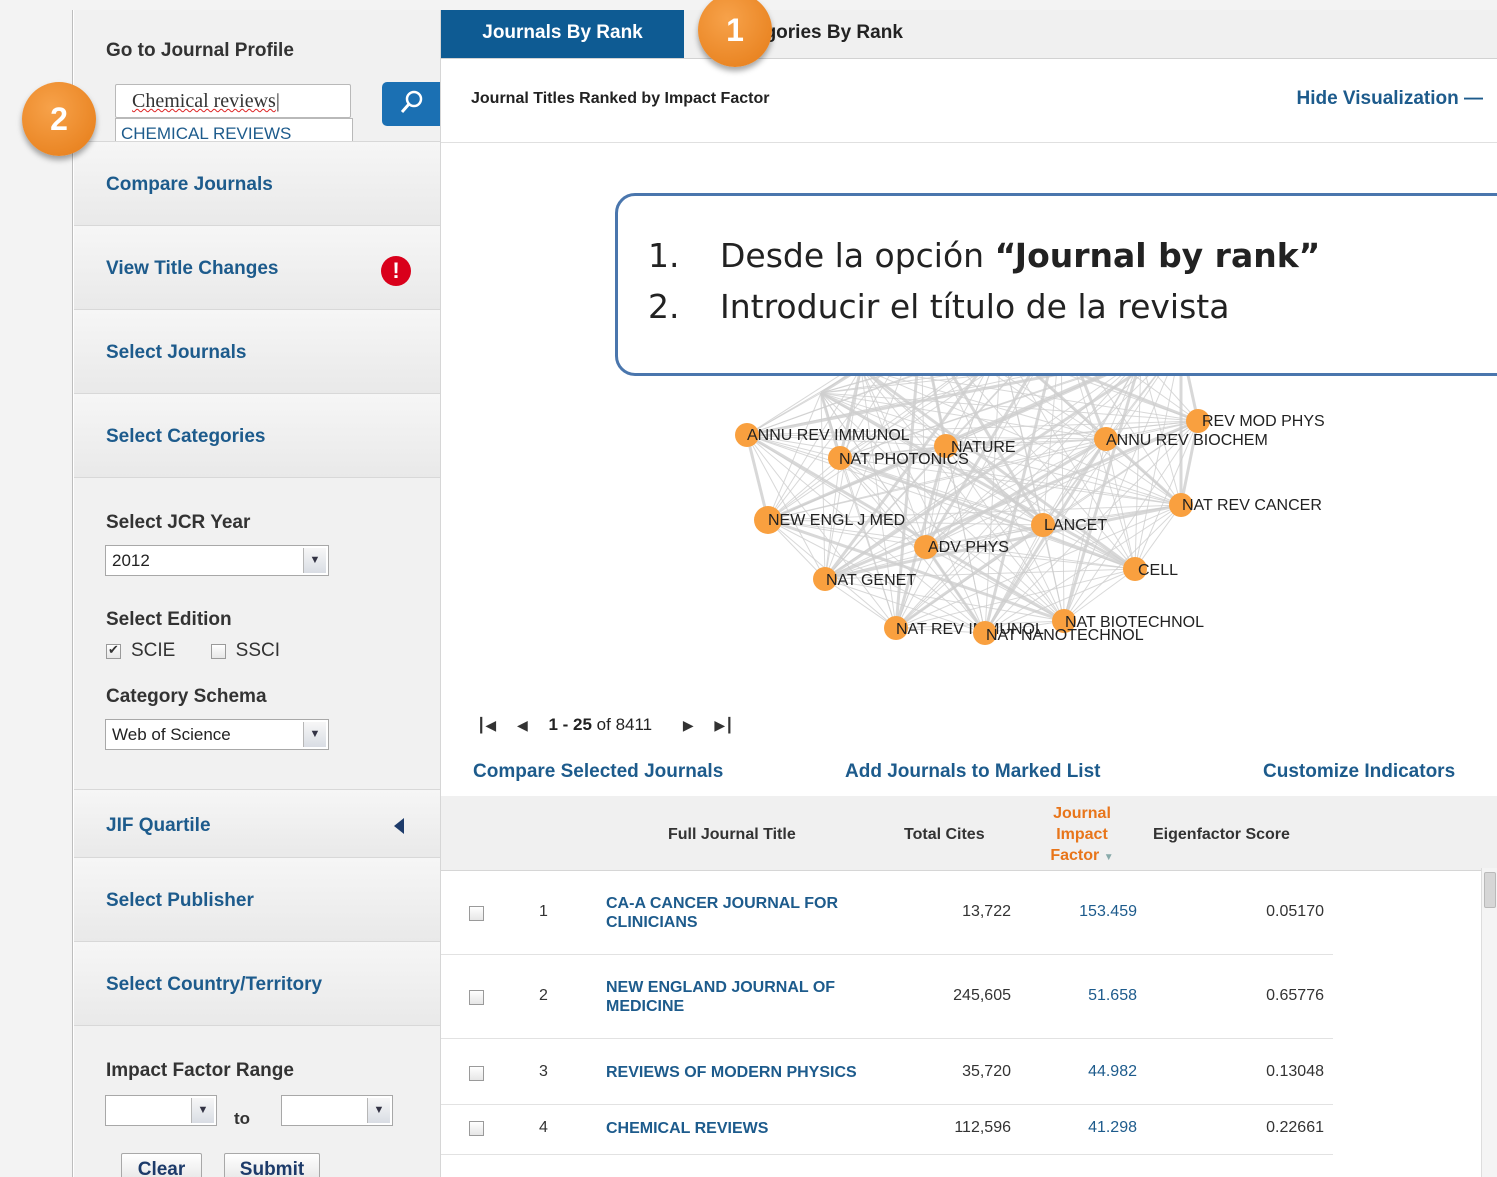 This screenshot has height=1177, width=1497. Describe the element at coordinates (645, 1006) in the screenshot. I see `row-title-line2: MEDICINE` at that location.